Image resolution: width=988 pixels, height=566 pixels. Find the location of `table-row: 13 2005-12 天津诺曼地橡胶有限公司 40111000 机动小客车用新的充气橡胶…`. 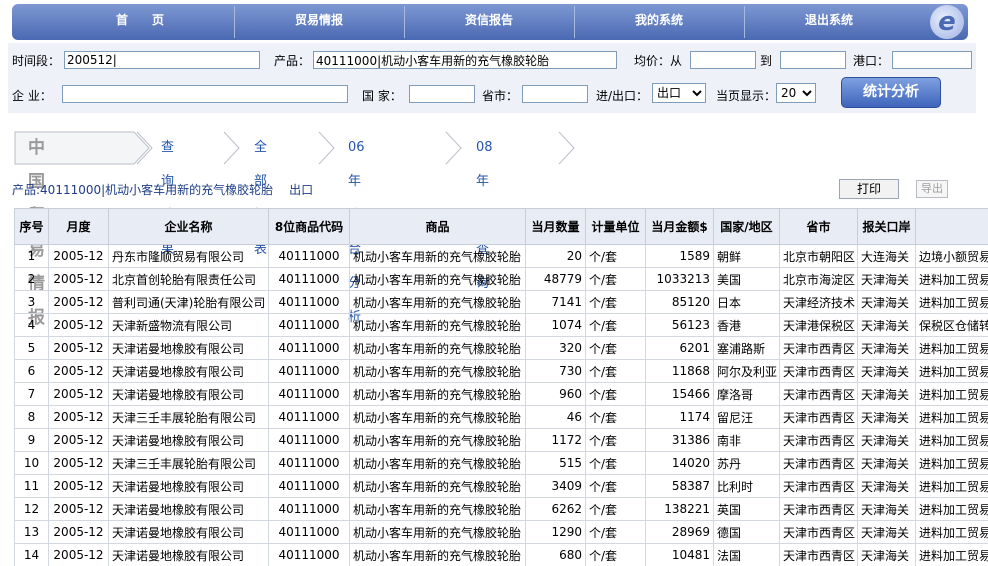

table-row: 13 2005-12 天津诺曼地橡胶有限公司 40111000 机动小客车用新的充气橡胶… is located at coordinates (501, 532).